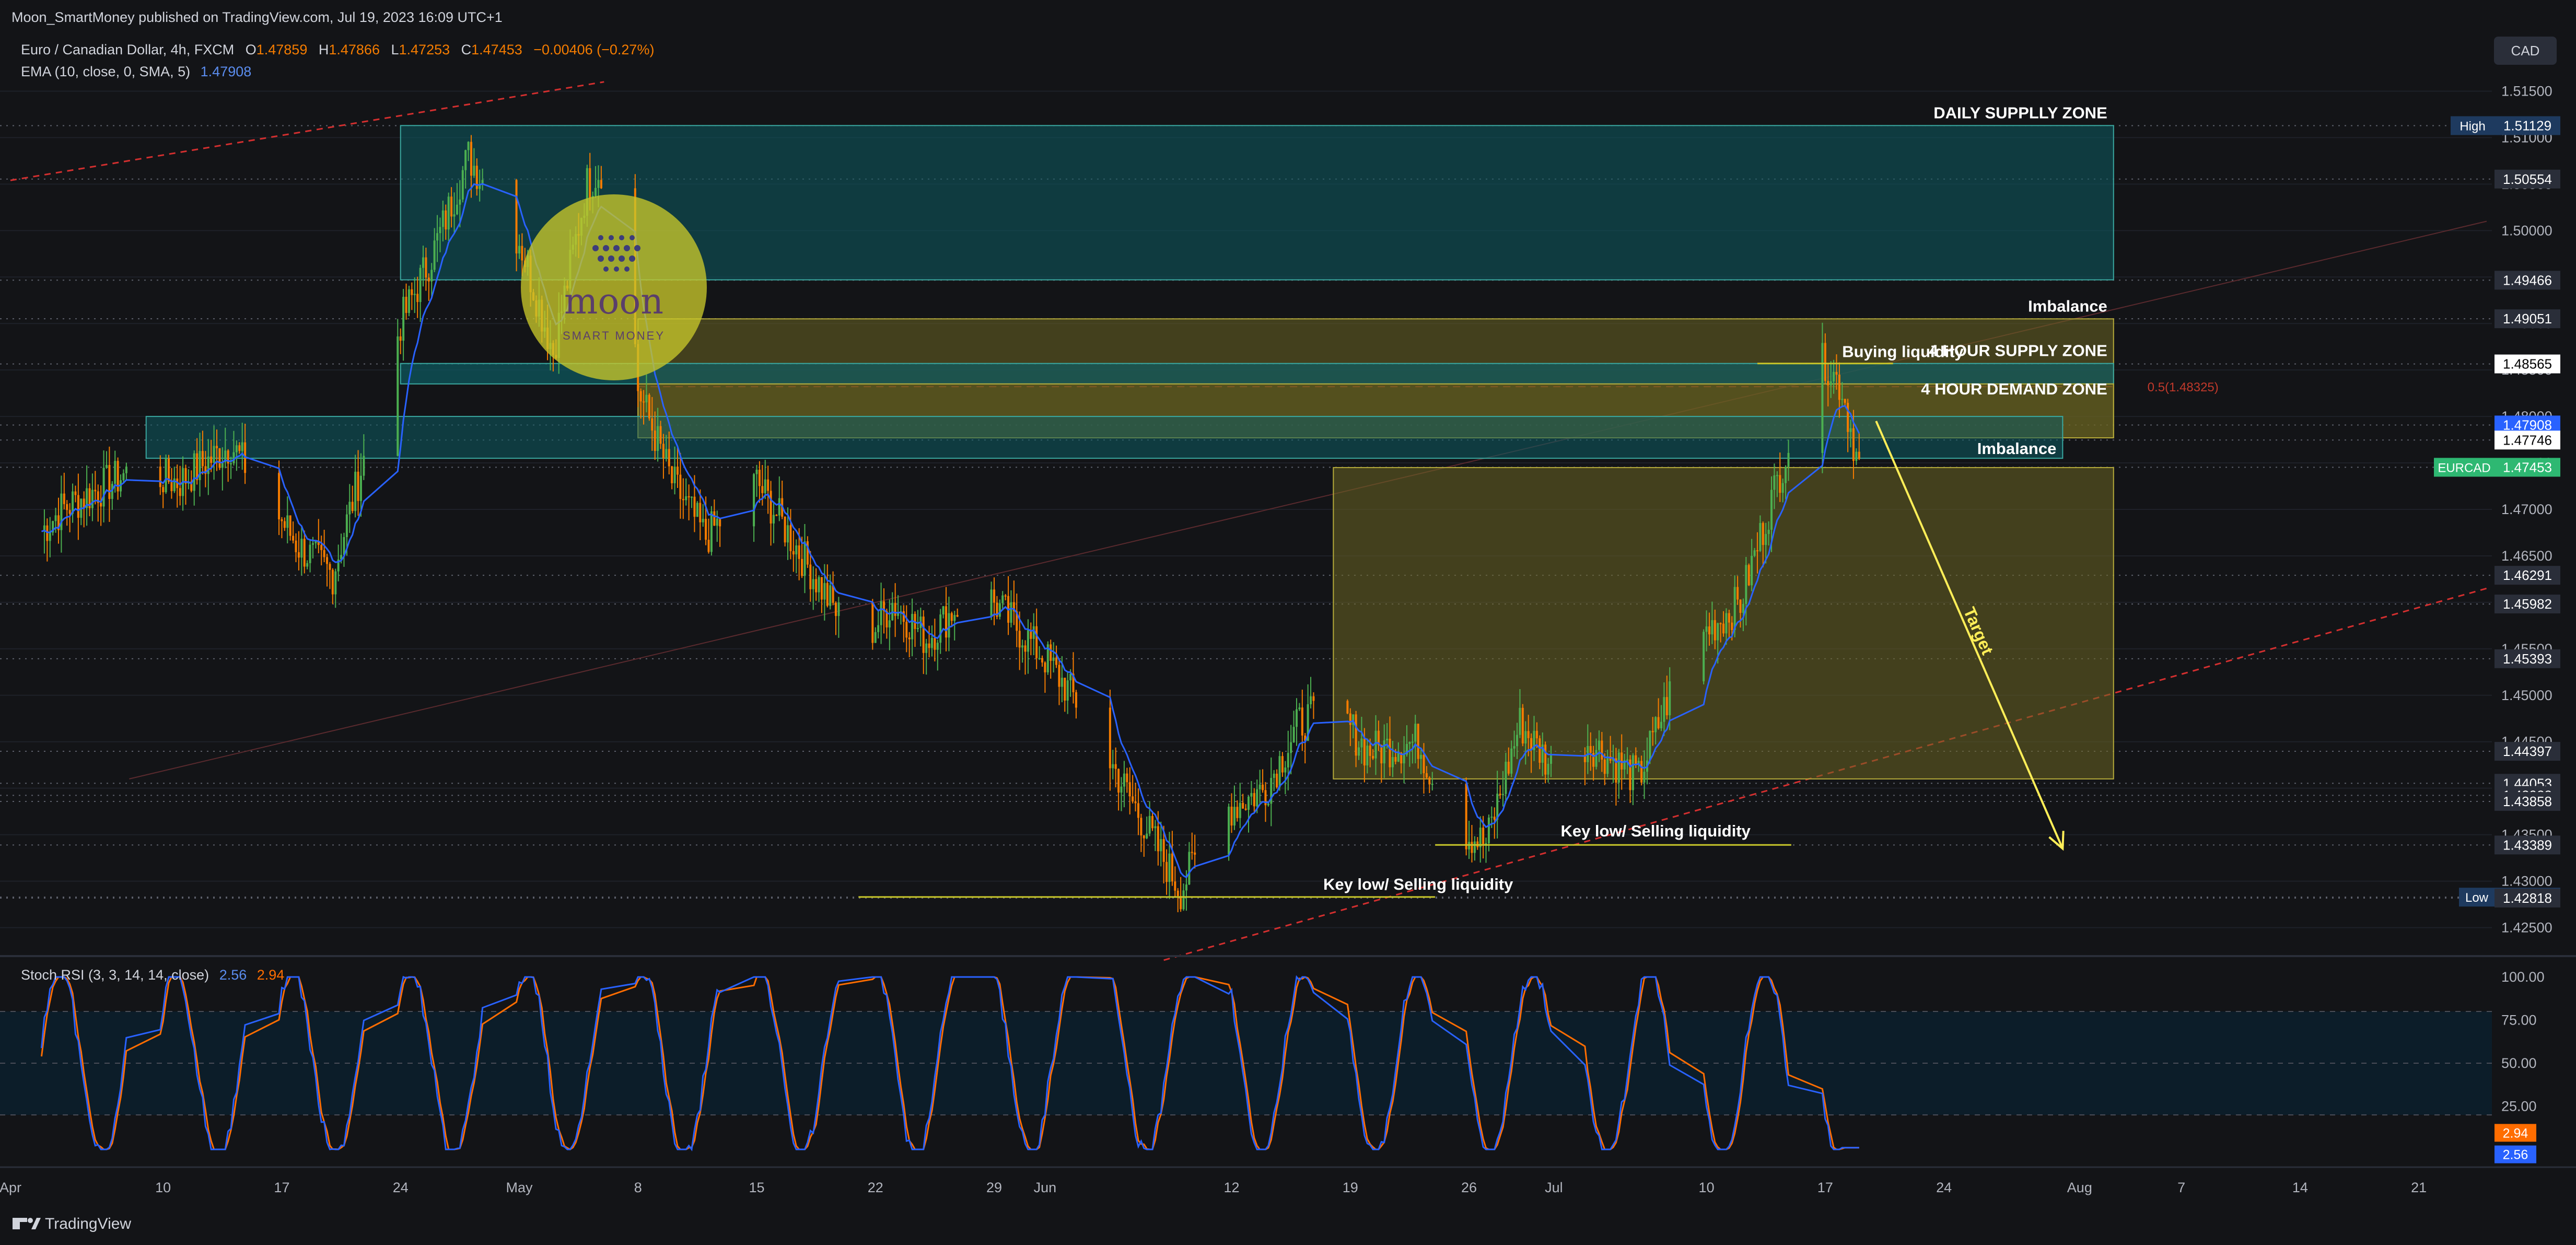 This screenshot has height=1245, width=2576. Describe the element at coordinates (2527, 575) in the screenshot. I see `price-tag-value: 1.46291` at that location.